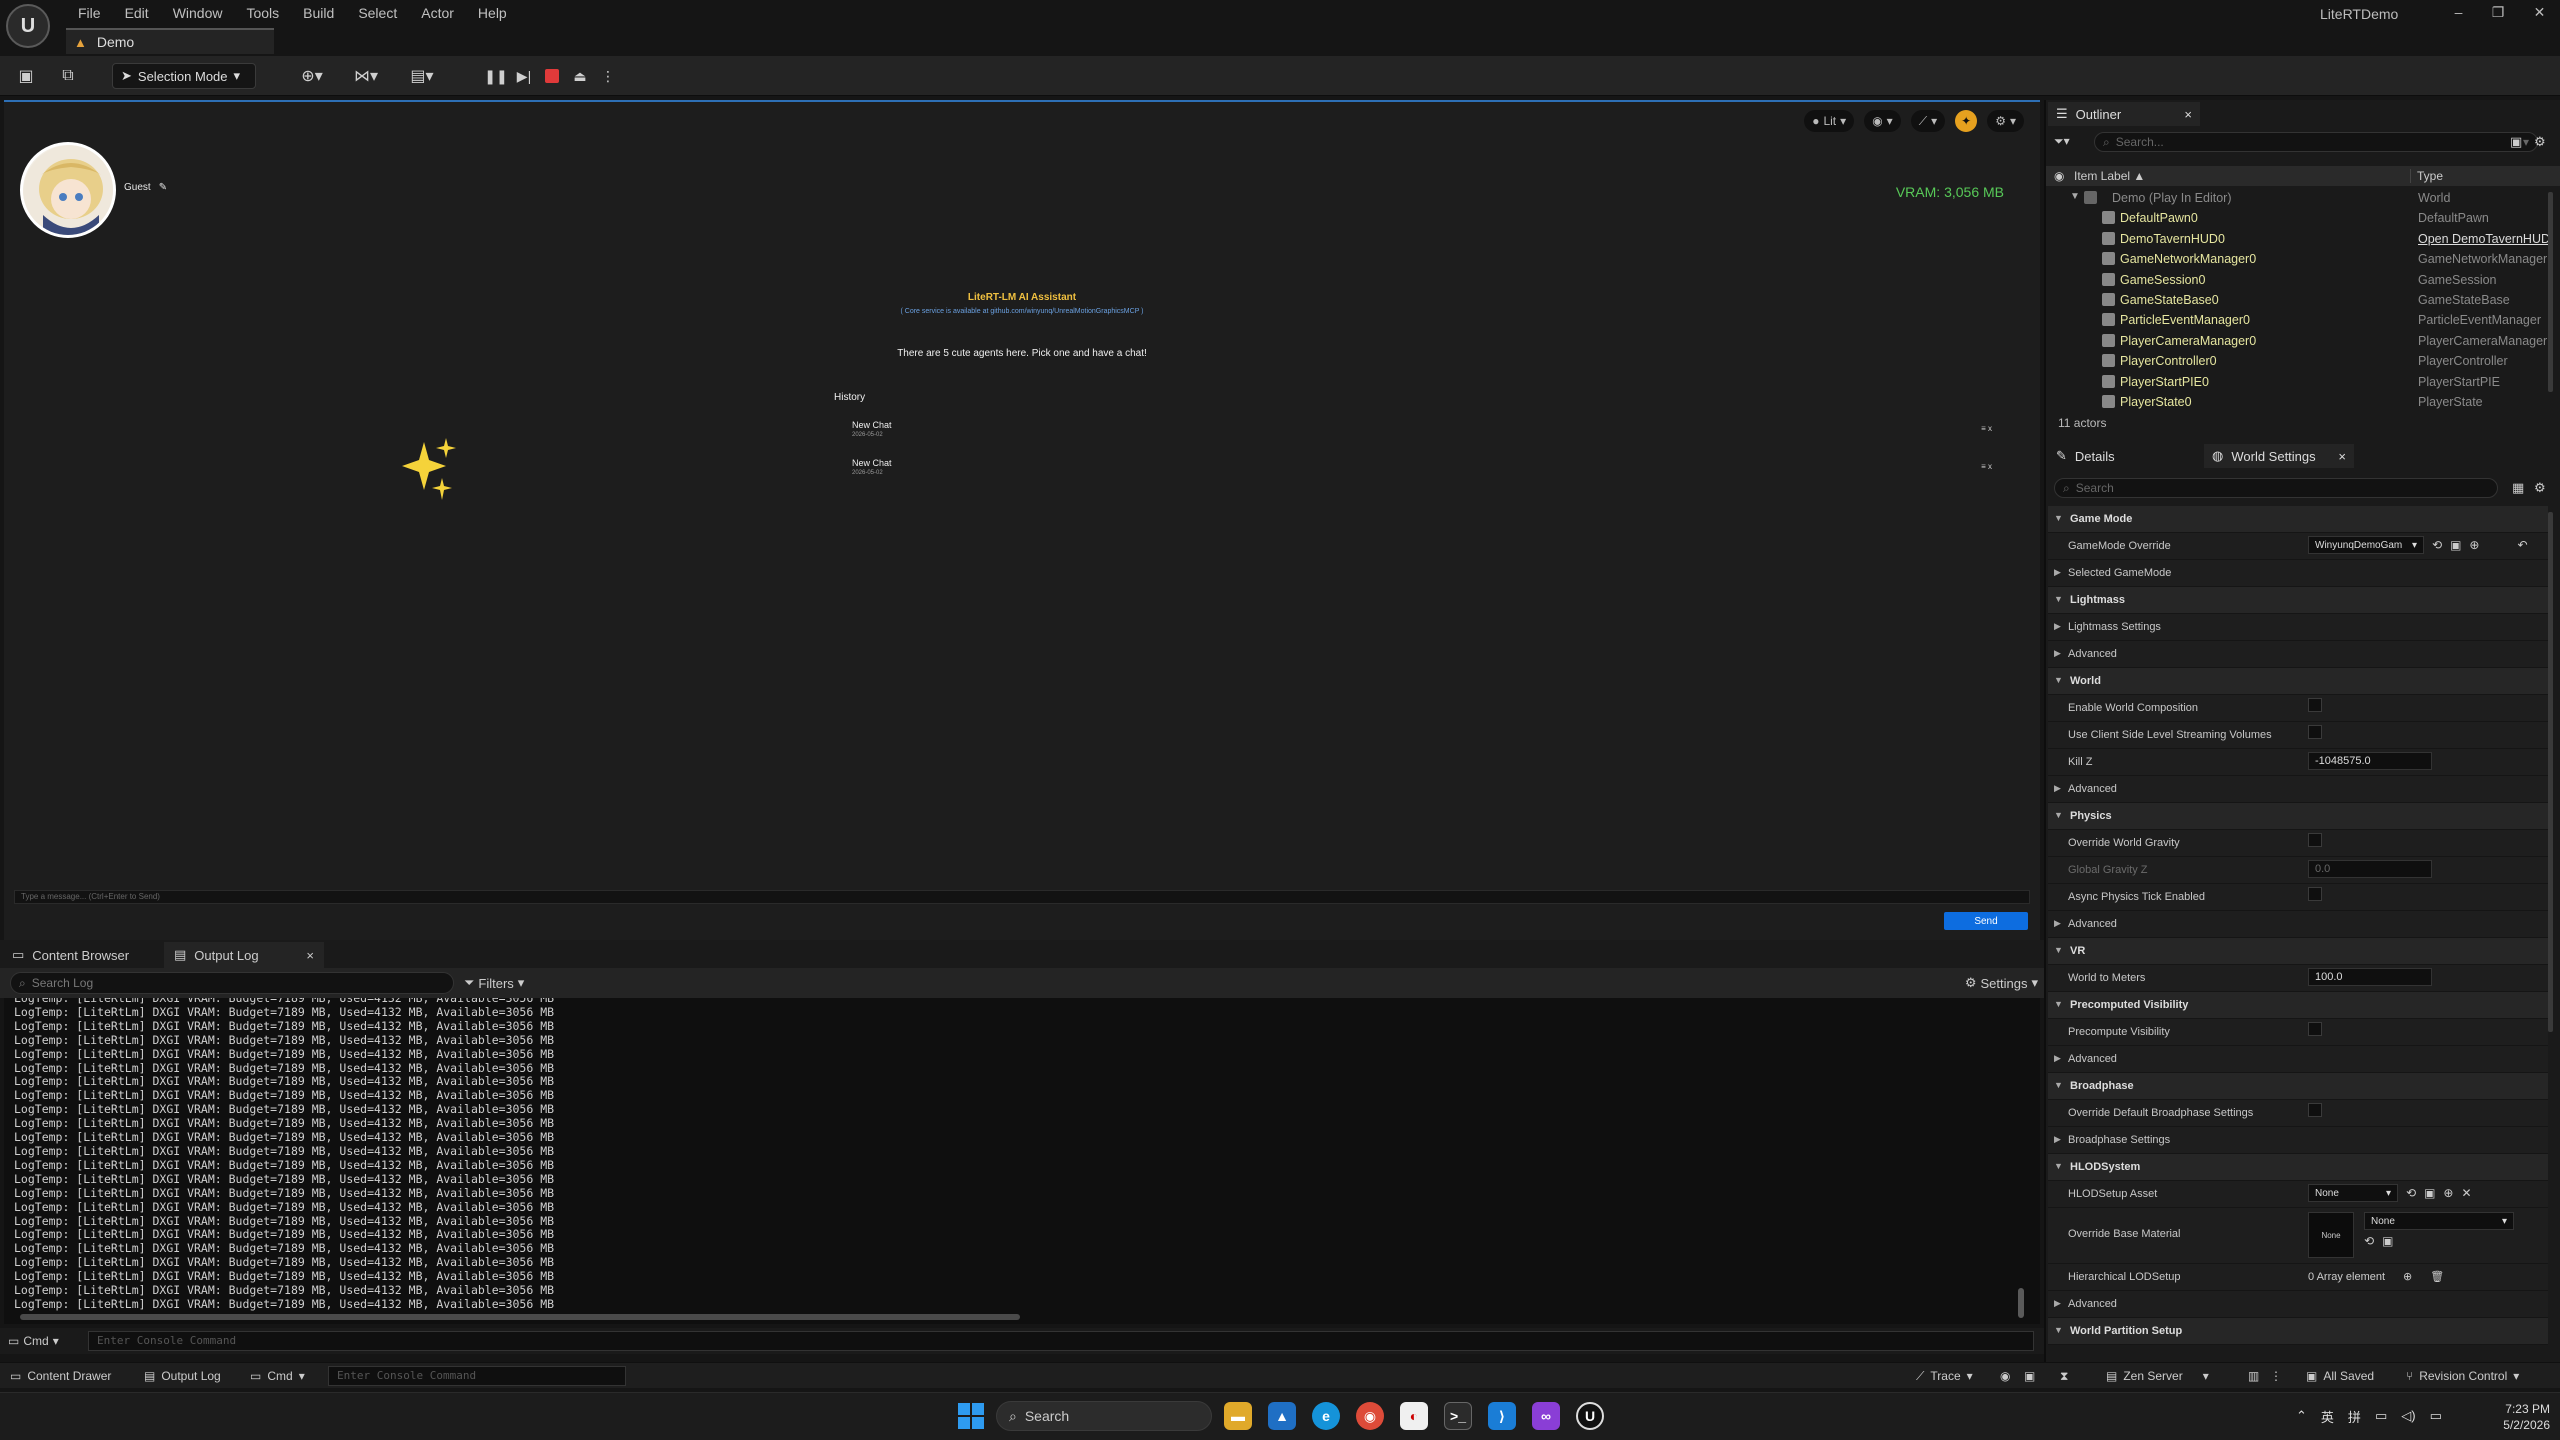 The height and width of the screenshot is (1440, 2560). I want to click on realtime-button: ✦, so click(1966, 121).